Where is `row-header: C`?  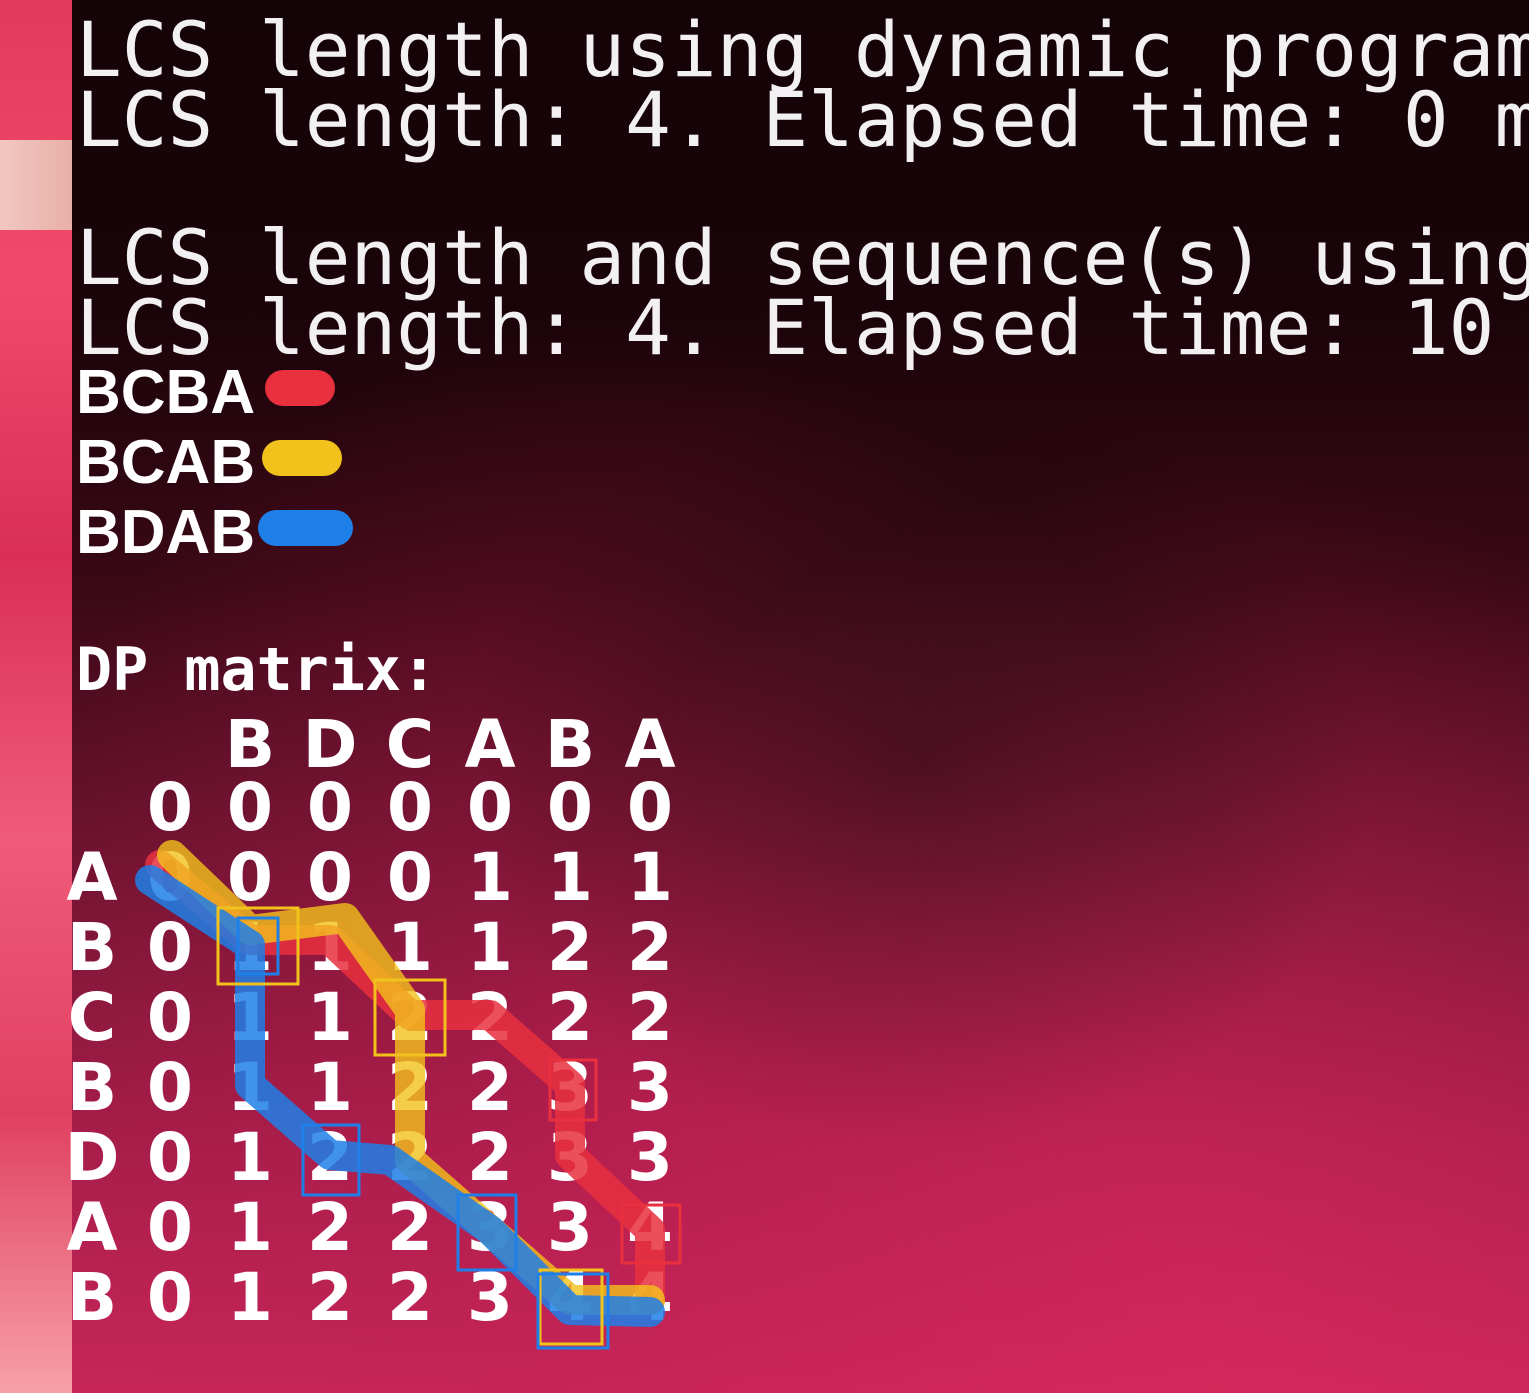
row-header: C is located at coordinates (92, 1017).